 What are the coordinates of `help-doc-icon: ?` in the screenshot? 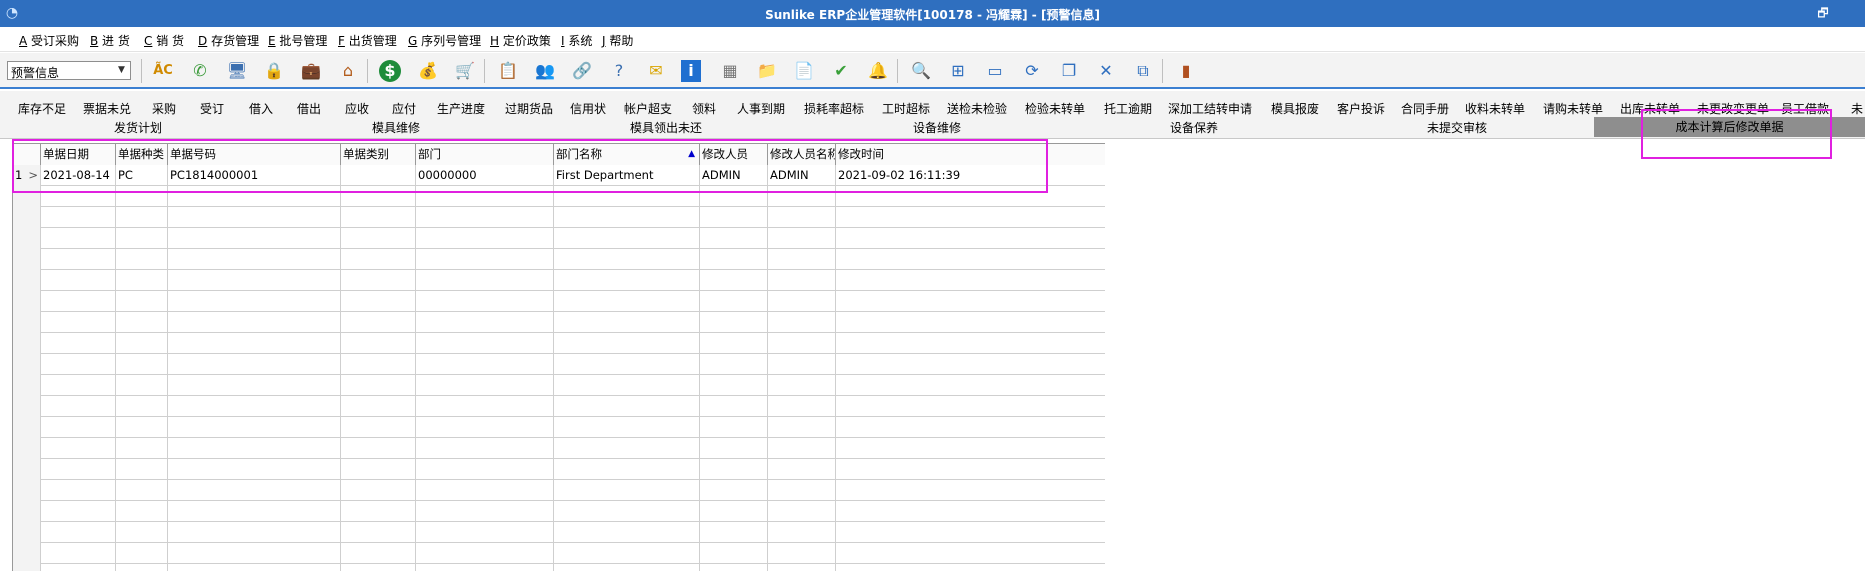 It's located at (619, 71).